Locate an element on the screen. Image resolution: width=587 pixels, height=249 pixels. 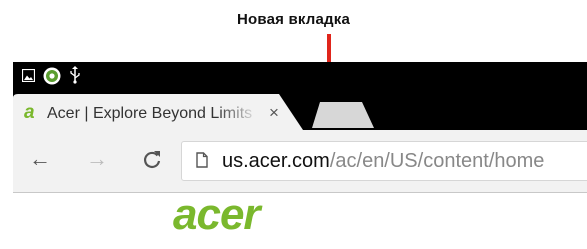
address-bar: us.acer.com/ac/en/US/content/home is located at coordinates (384, 161).